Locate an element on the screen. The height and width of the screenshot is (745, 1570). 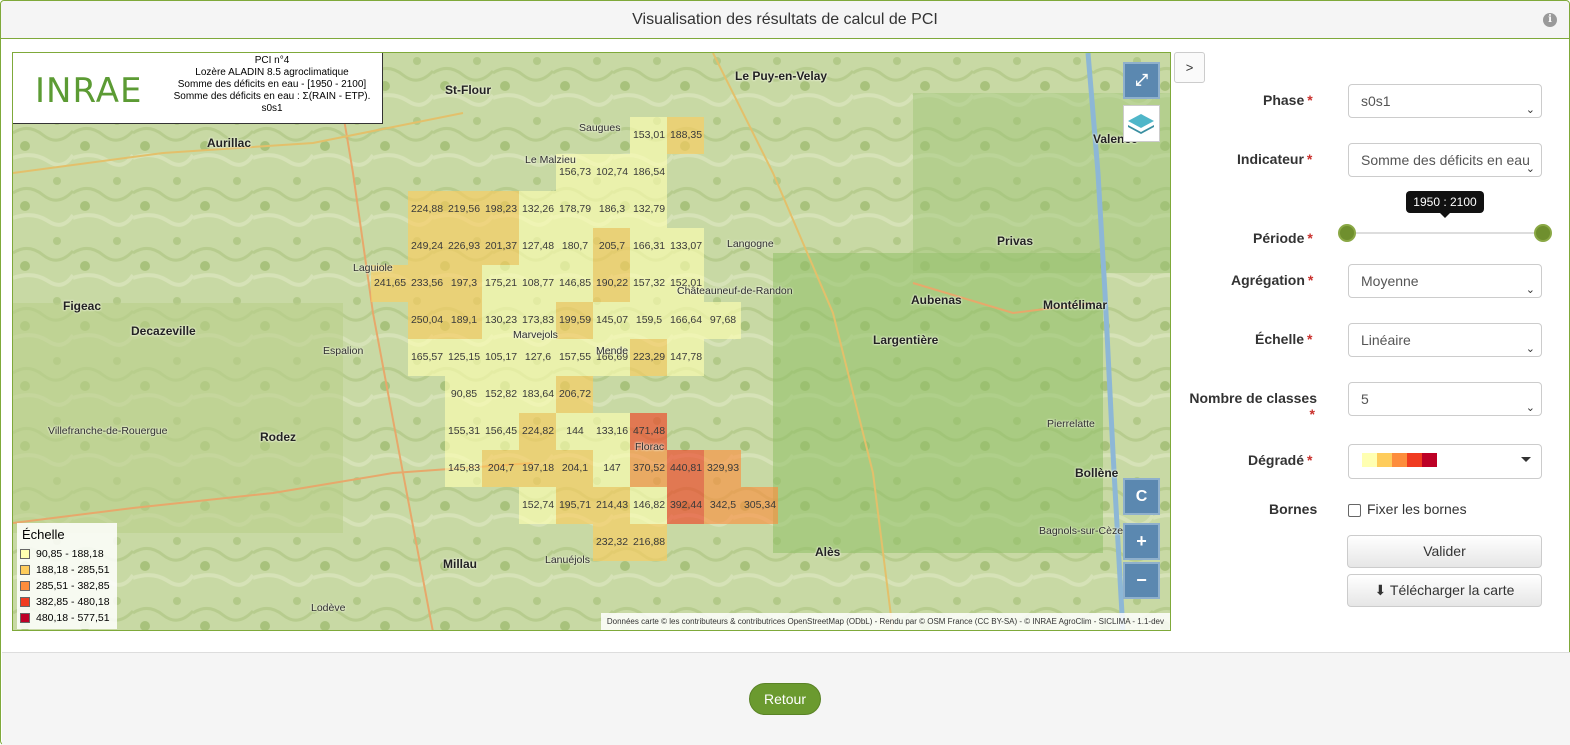
panel-toggle-button: > is located at coordinates (1189, 67).